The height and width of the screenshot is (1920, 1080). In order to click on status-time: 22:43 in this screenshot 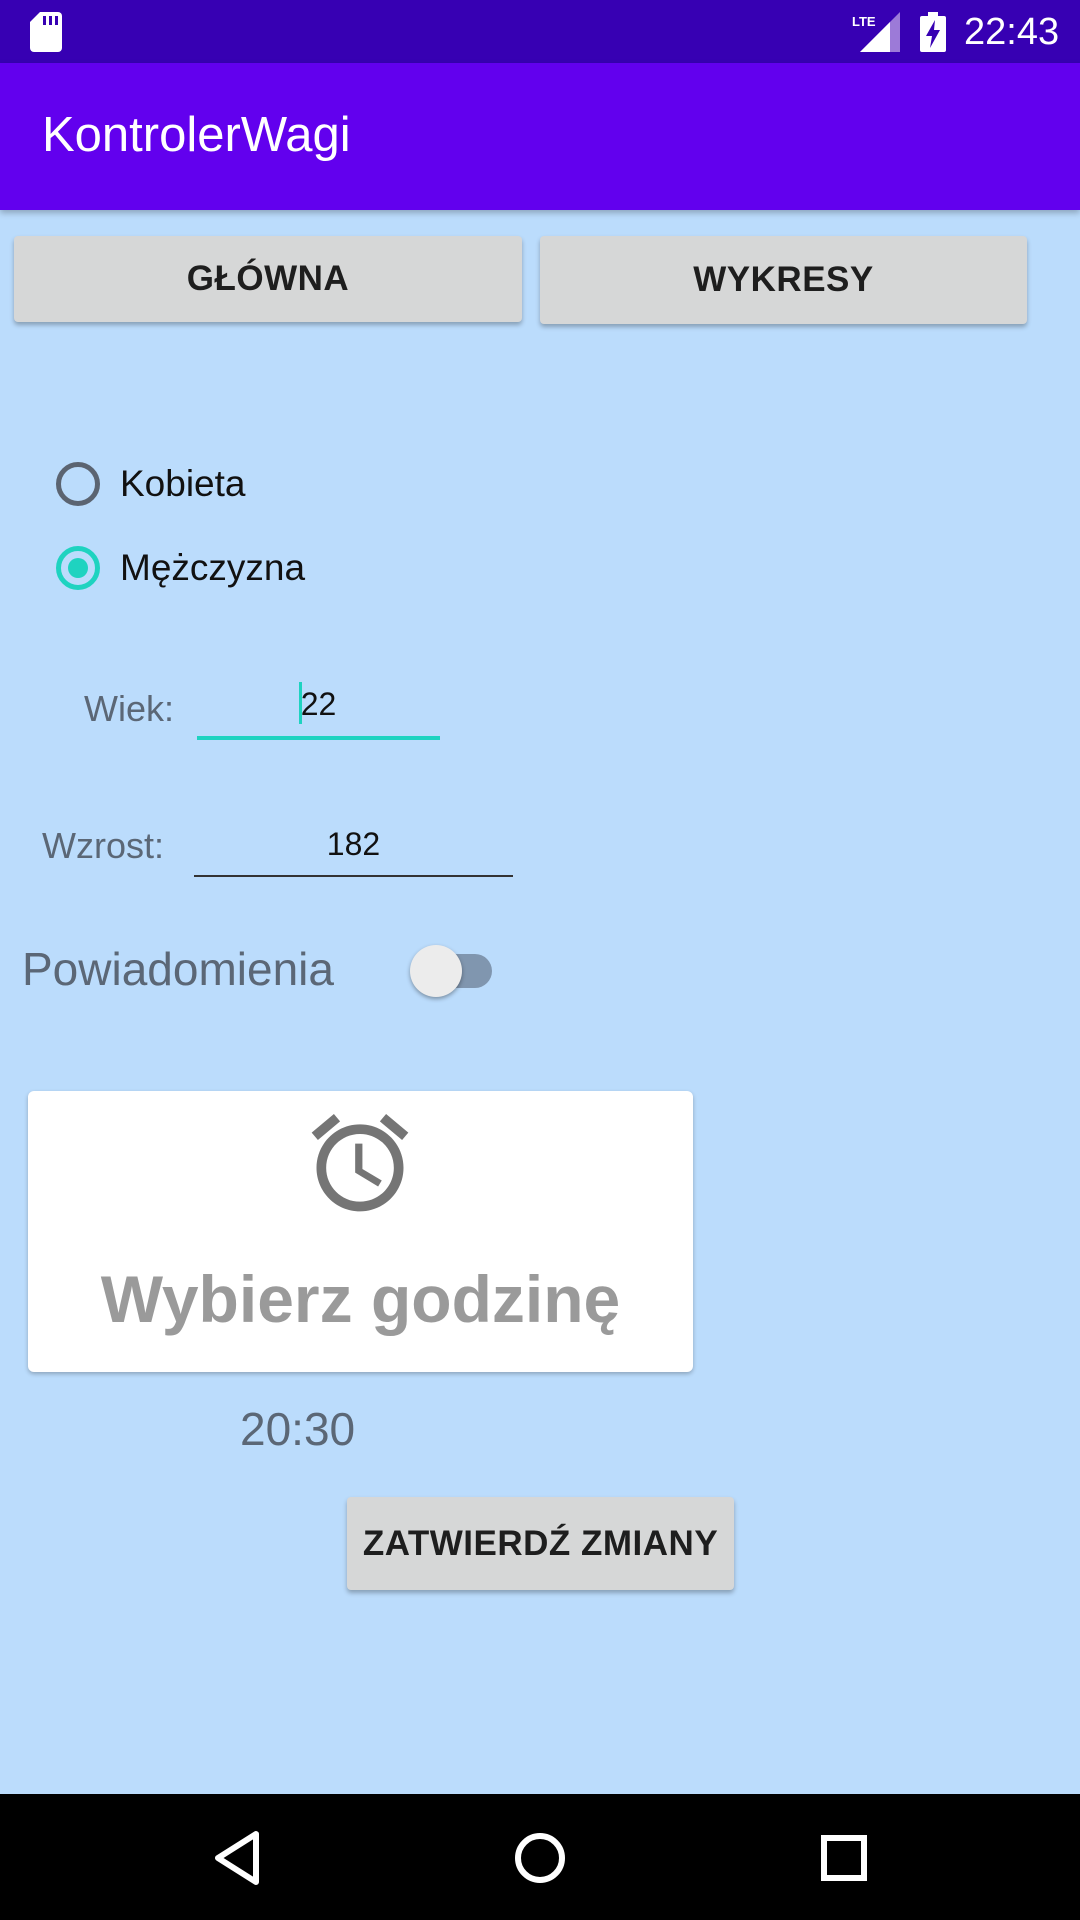, I will do `click(1012, 32)`.